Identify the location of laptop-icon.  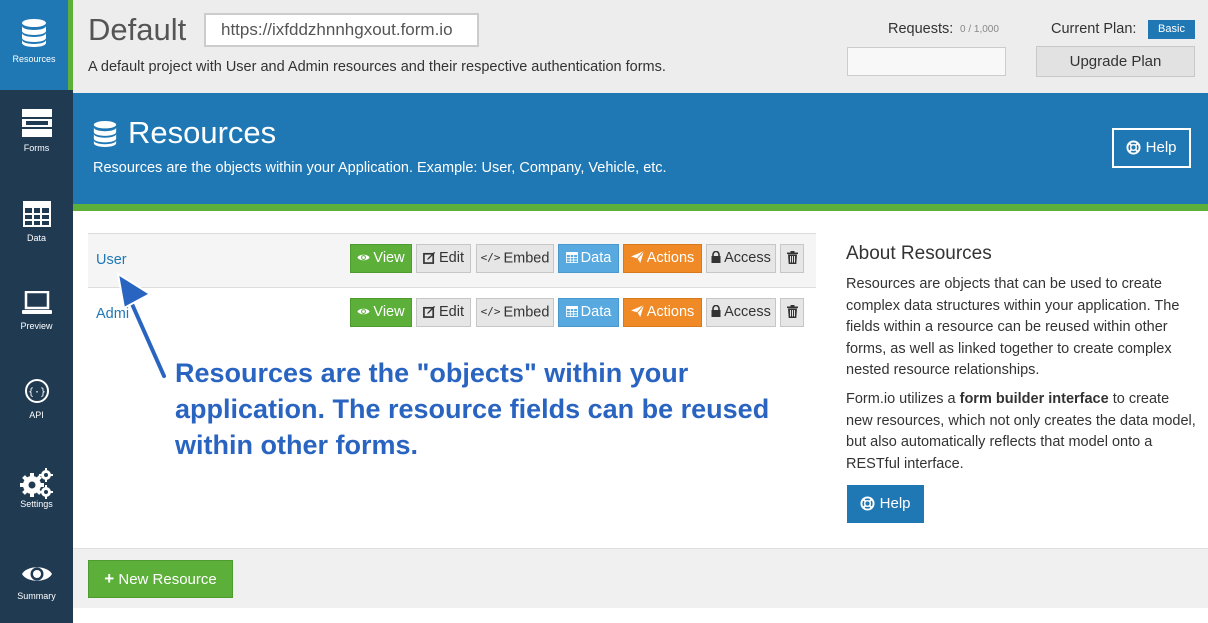
(36, 302).